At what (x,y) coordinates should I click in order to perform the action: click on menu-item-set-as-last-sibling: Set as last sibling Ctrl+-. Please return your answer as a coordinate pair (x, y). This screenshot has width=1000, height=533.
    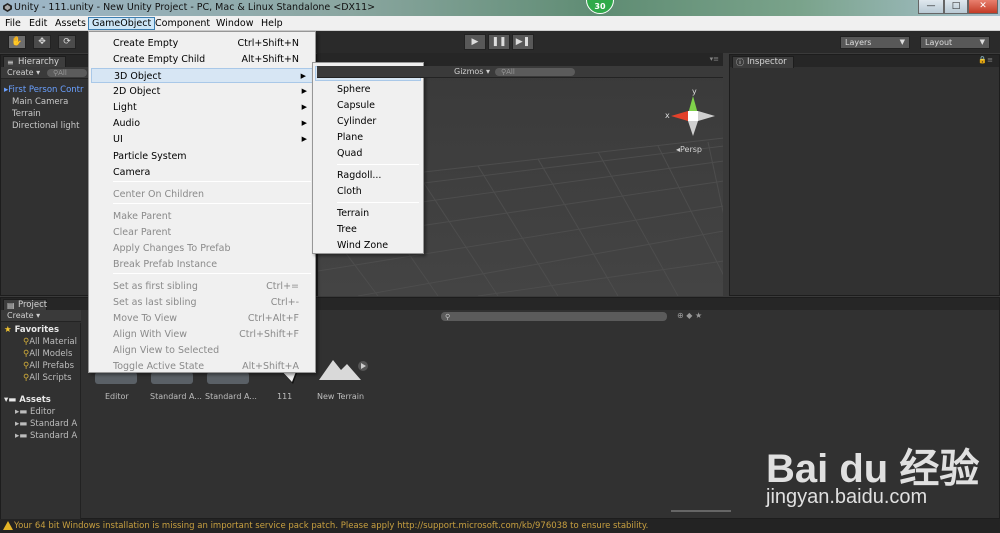
    Looking at the image, I should click on (202, 302).